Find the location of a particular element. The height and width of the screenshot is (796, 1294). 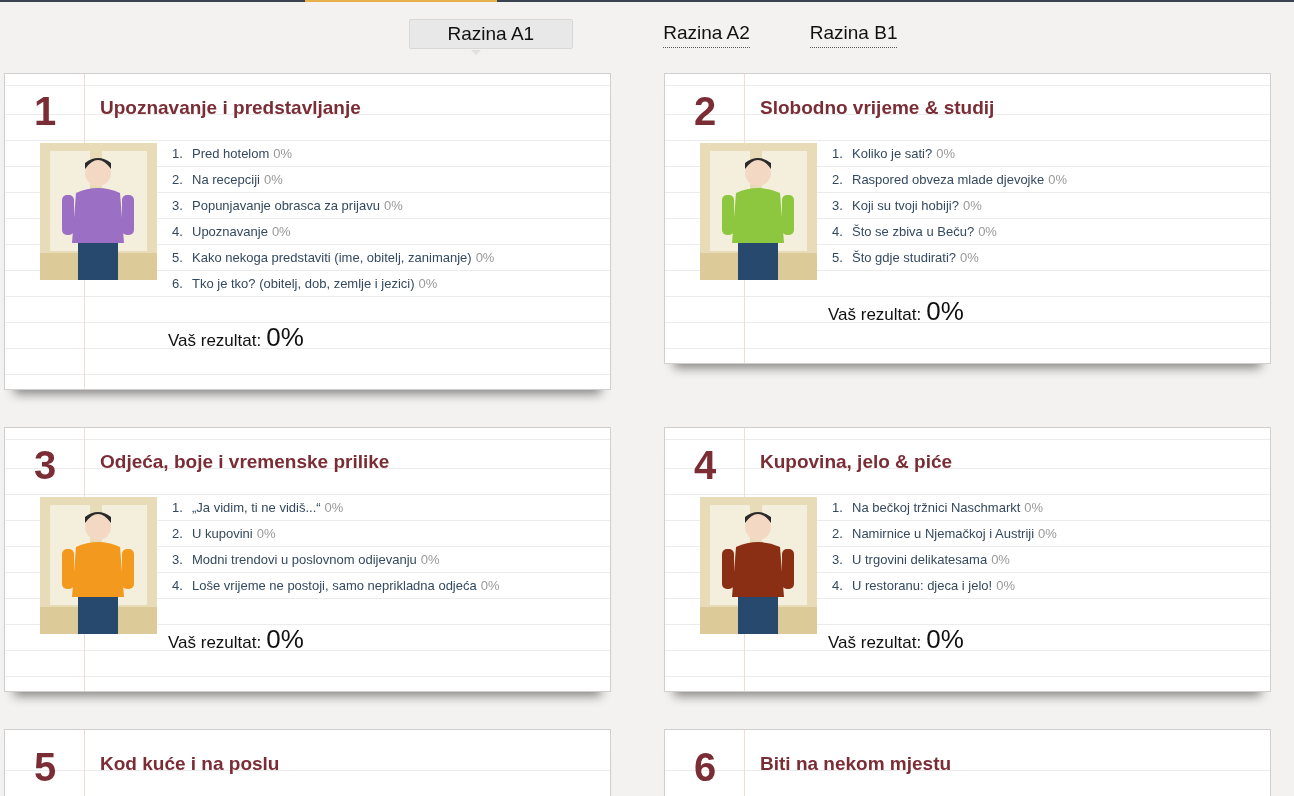

lesson-link: Tko je tko? (obitelj, dob, zemlje i jezici) is located at coordinates (303, 283).